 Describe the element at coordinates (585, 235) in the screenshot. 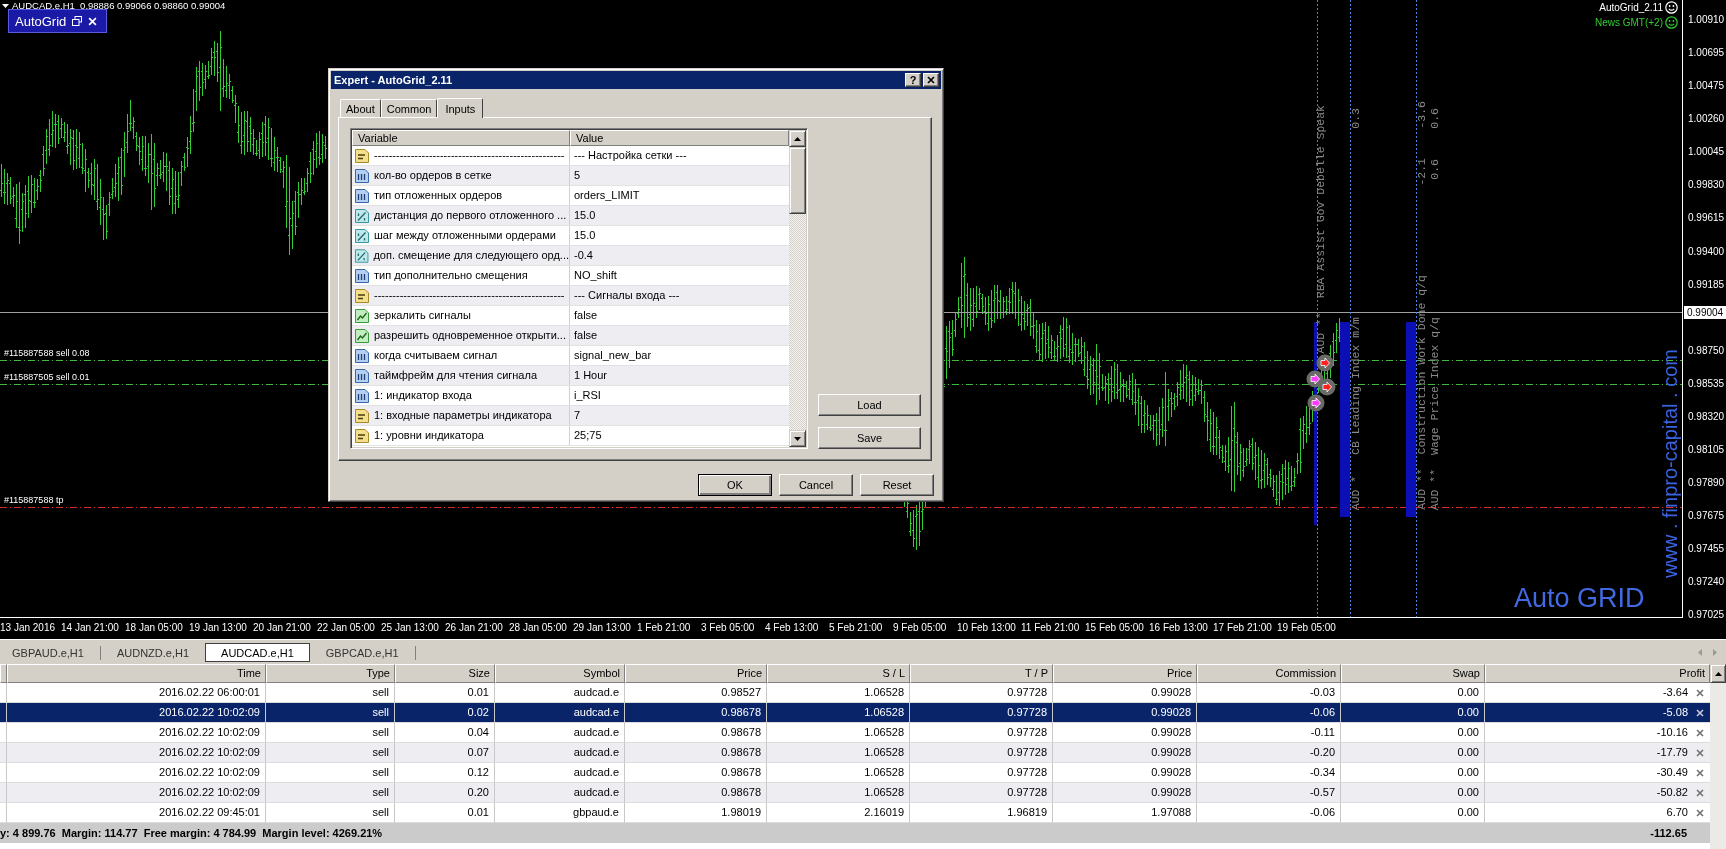

I see `parameter-value: 15.0` at that location.